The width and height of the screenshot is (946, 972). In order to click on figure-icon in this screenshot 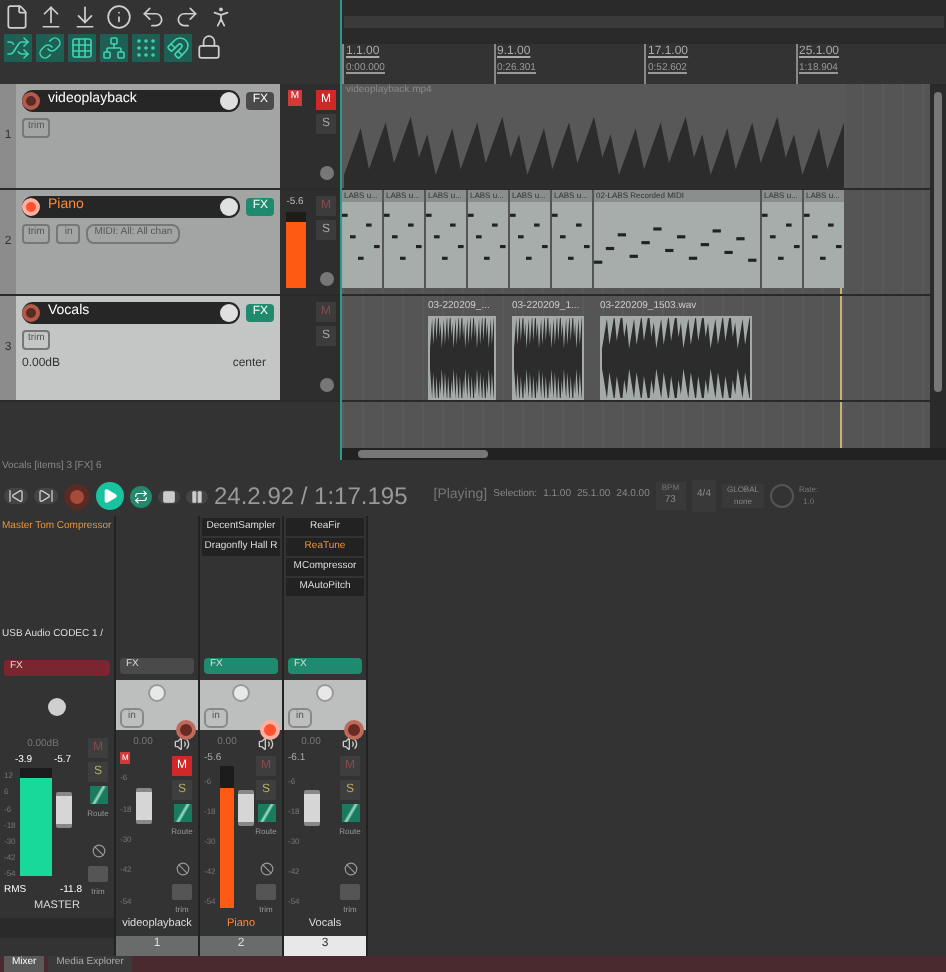, I will do `click(221, 17)`.